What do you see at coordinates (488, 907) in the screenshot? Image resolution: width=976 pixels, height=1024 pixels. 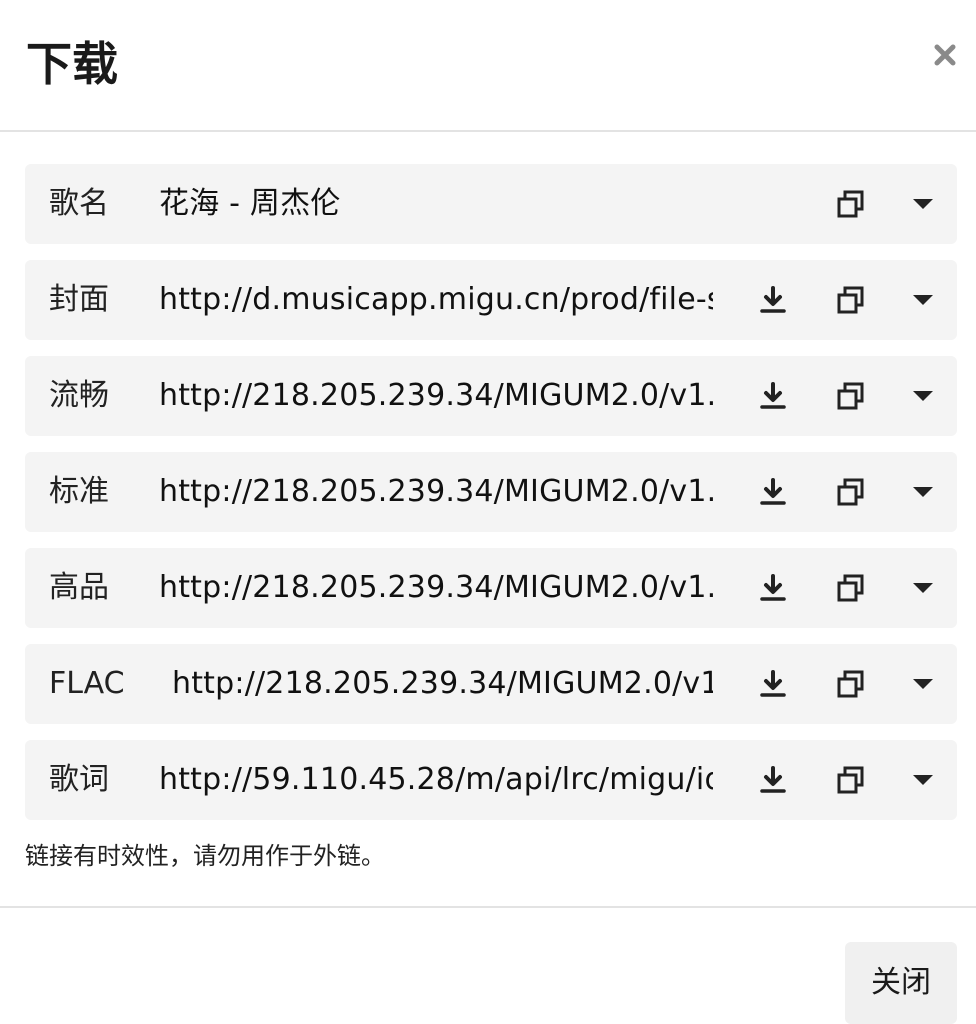 I see `footer-divider` at bounding box center [488, 907].